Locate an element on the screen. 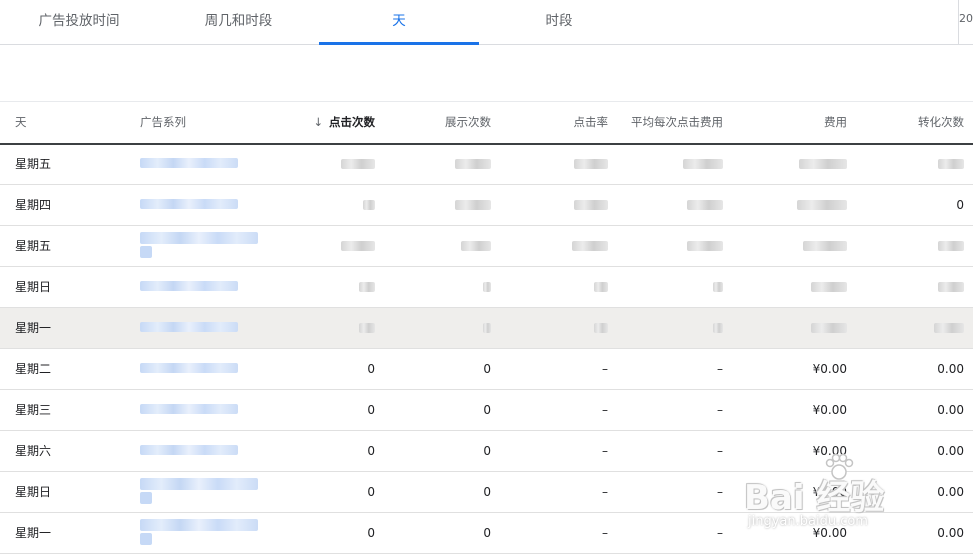 The height and width of the screenshot is (557, 973). column-header-day: 天 is located at coordinates (21, 122).